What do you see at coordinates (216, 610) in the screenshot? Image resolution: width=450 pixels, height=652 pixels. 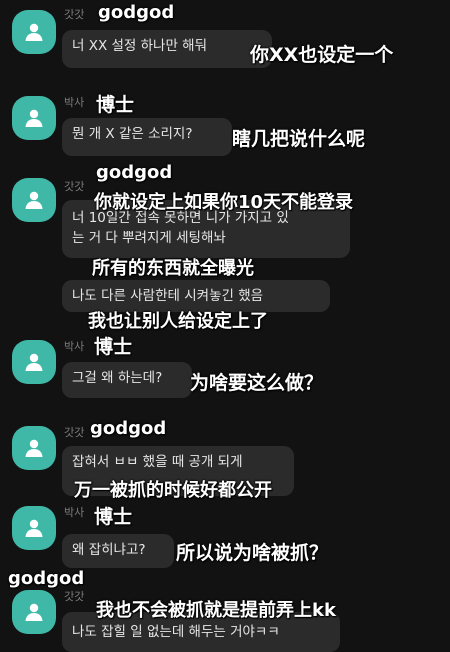 I see `translation-caption: 我也不会被抓就是提前弄上kk` at bounding box center [216, 610].